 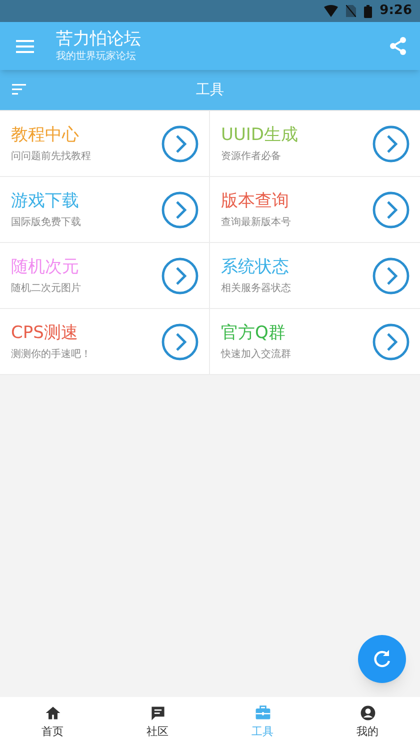 I want to click on tool-subtitle: 测测你的手速吧！, so click(x=51, y=355).